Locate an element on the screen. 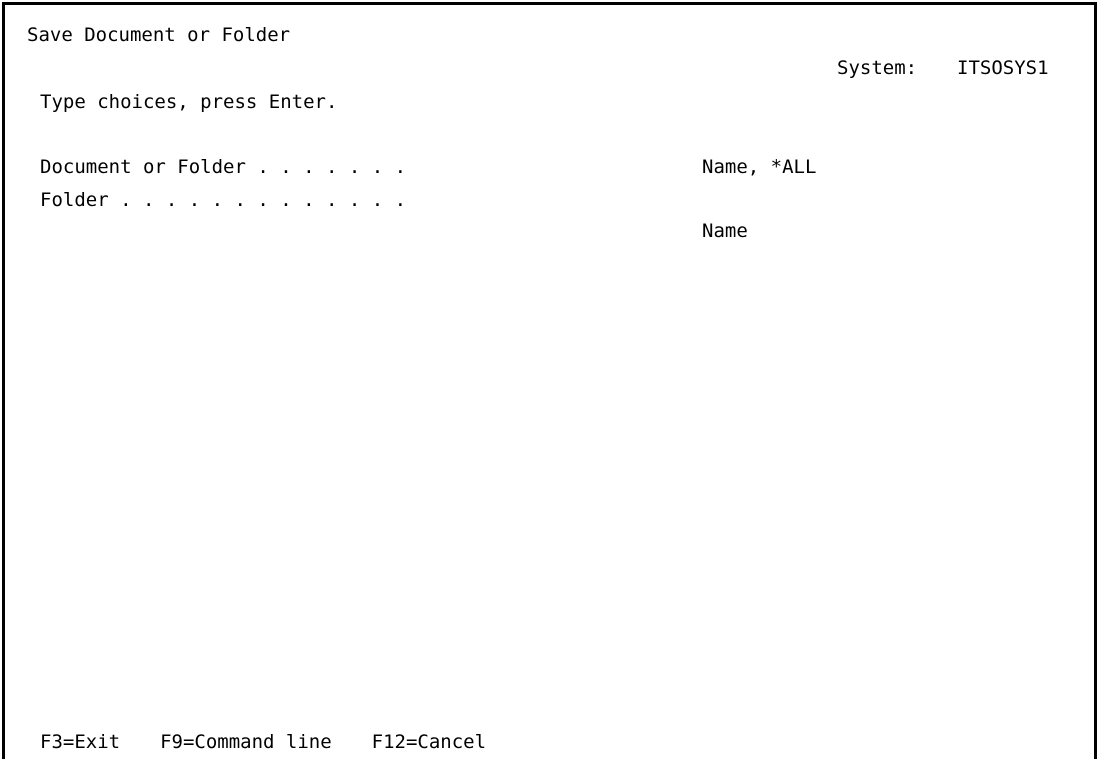 This screenshot has width=1103, height=761. f12-cancel-key: F12=Cancel is located at coordinates (429, 742).